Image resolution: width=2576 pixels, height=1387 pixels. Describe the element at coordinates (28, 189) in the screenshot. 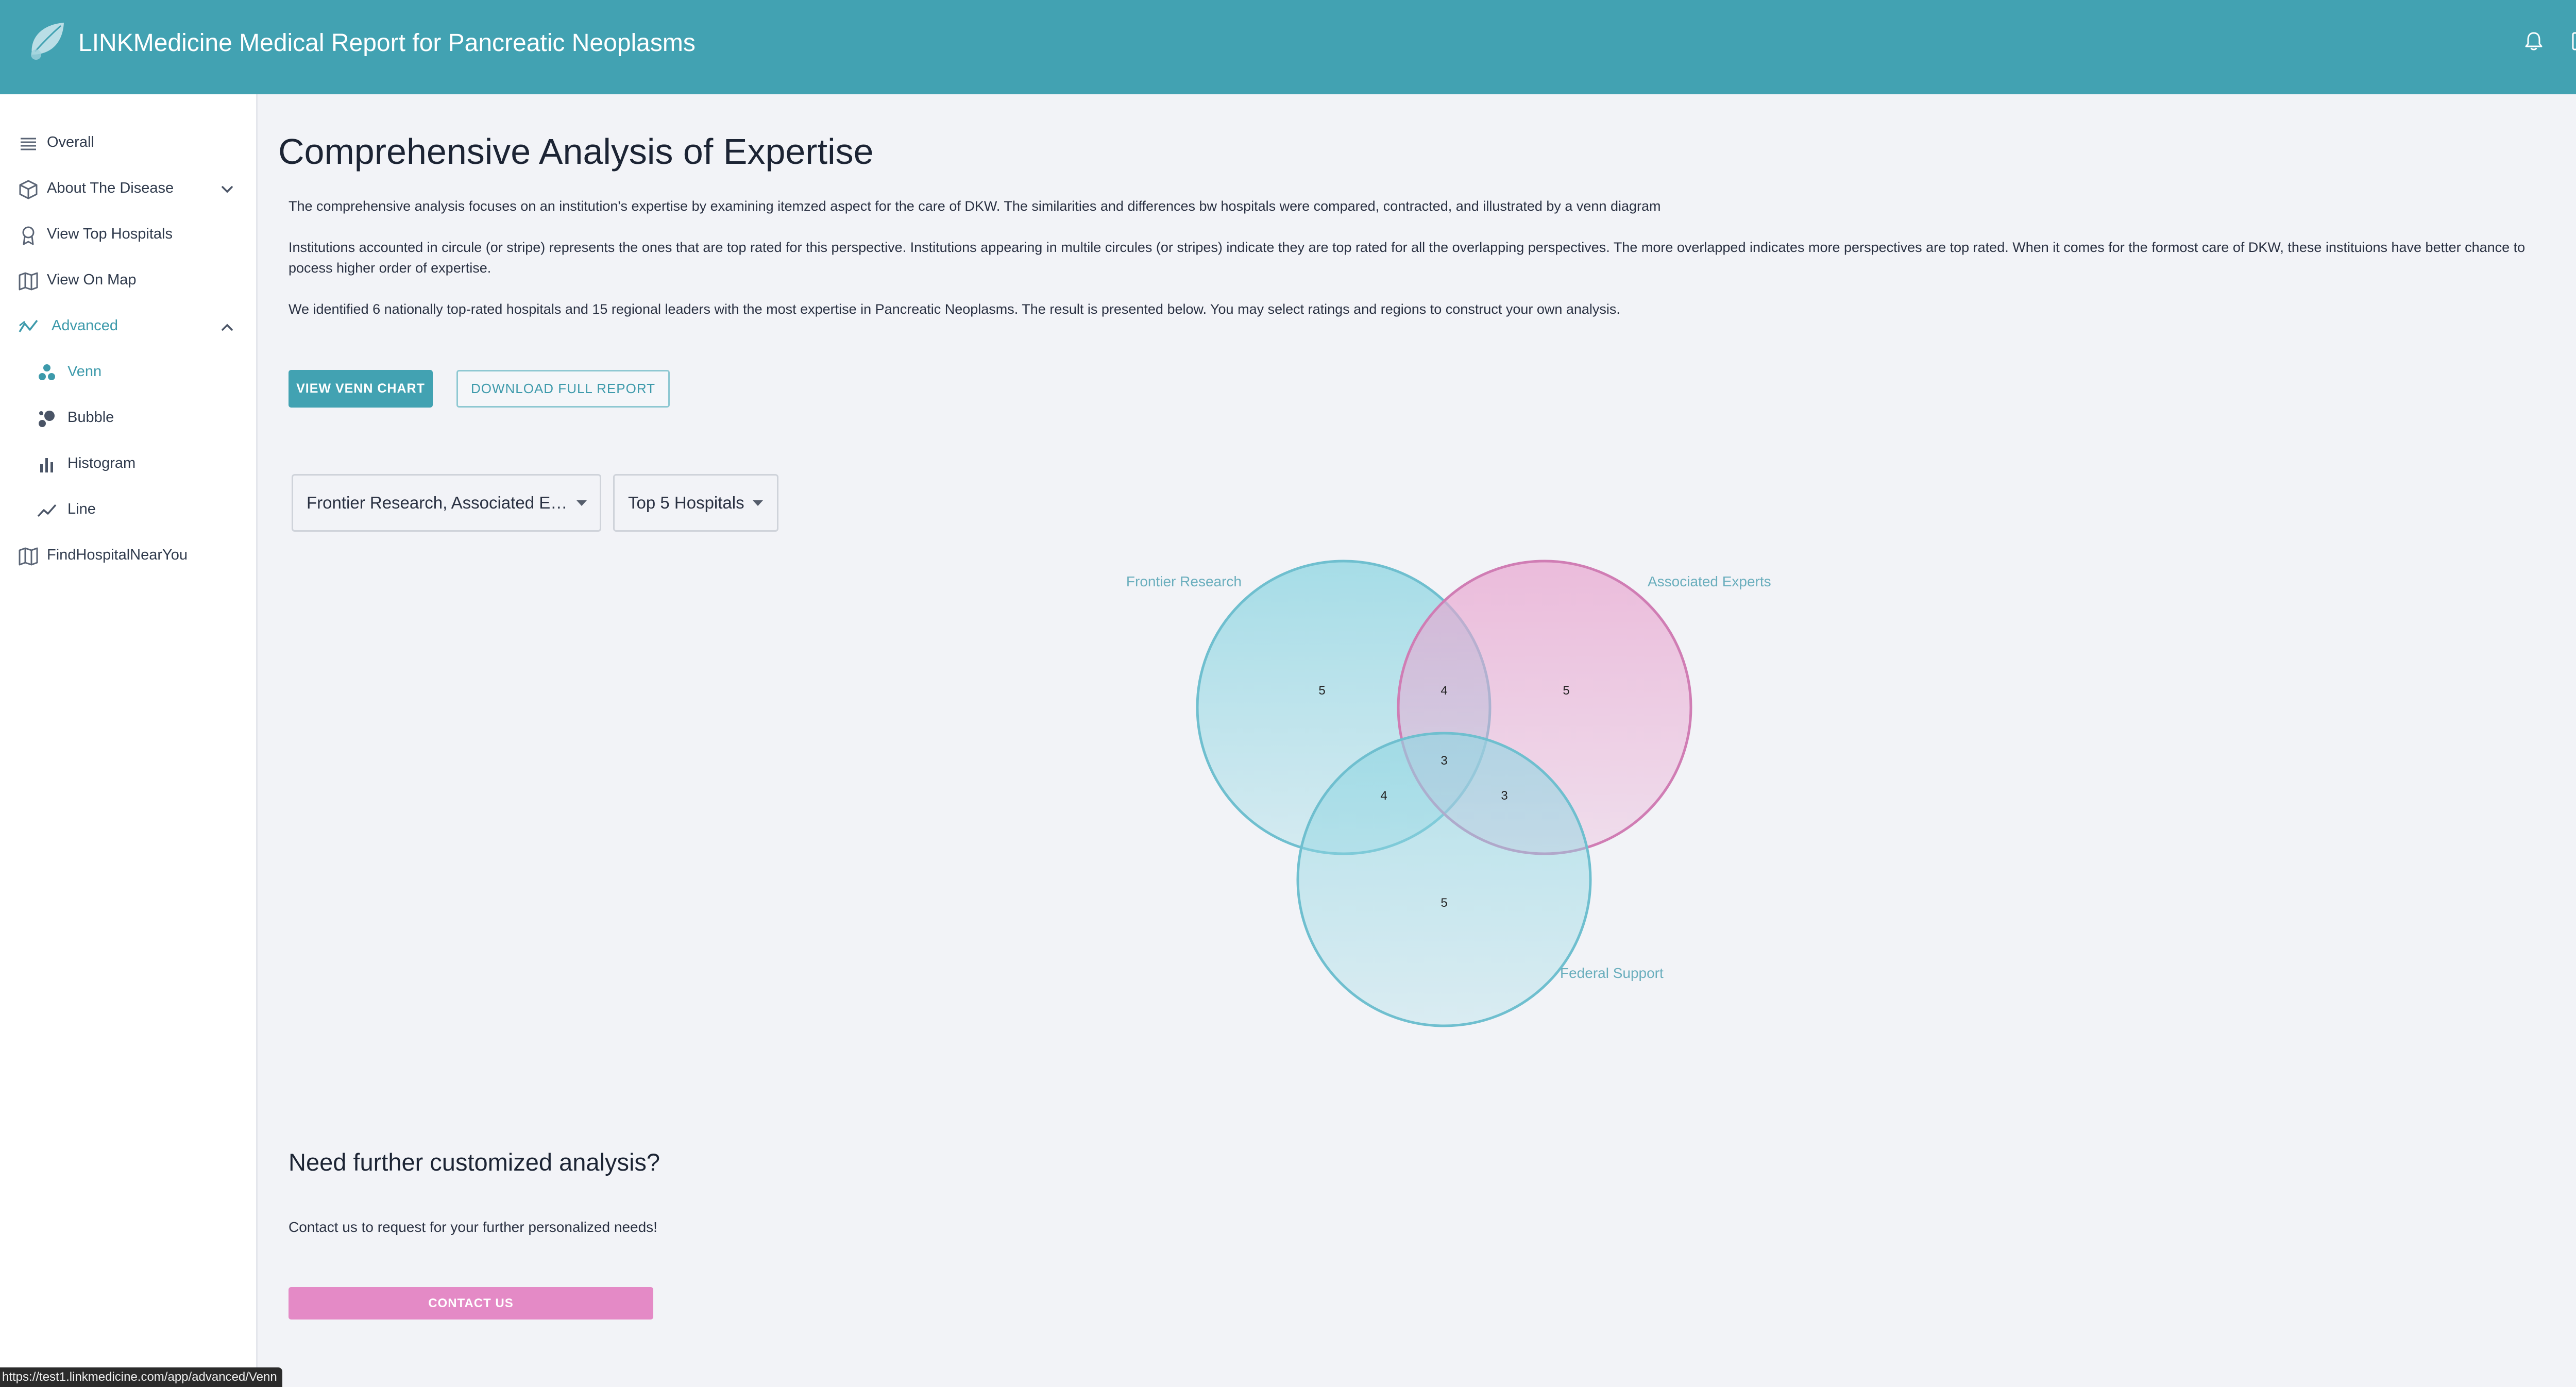

I see `cube-icon` at that location.